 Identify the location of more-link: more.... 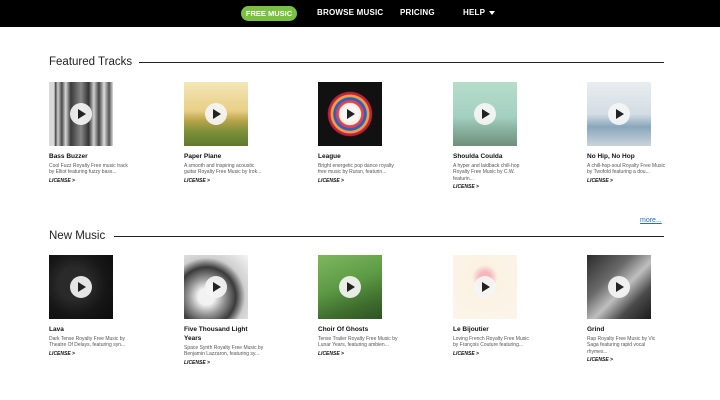
(651, 220).